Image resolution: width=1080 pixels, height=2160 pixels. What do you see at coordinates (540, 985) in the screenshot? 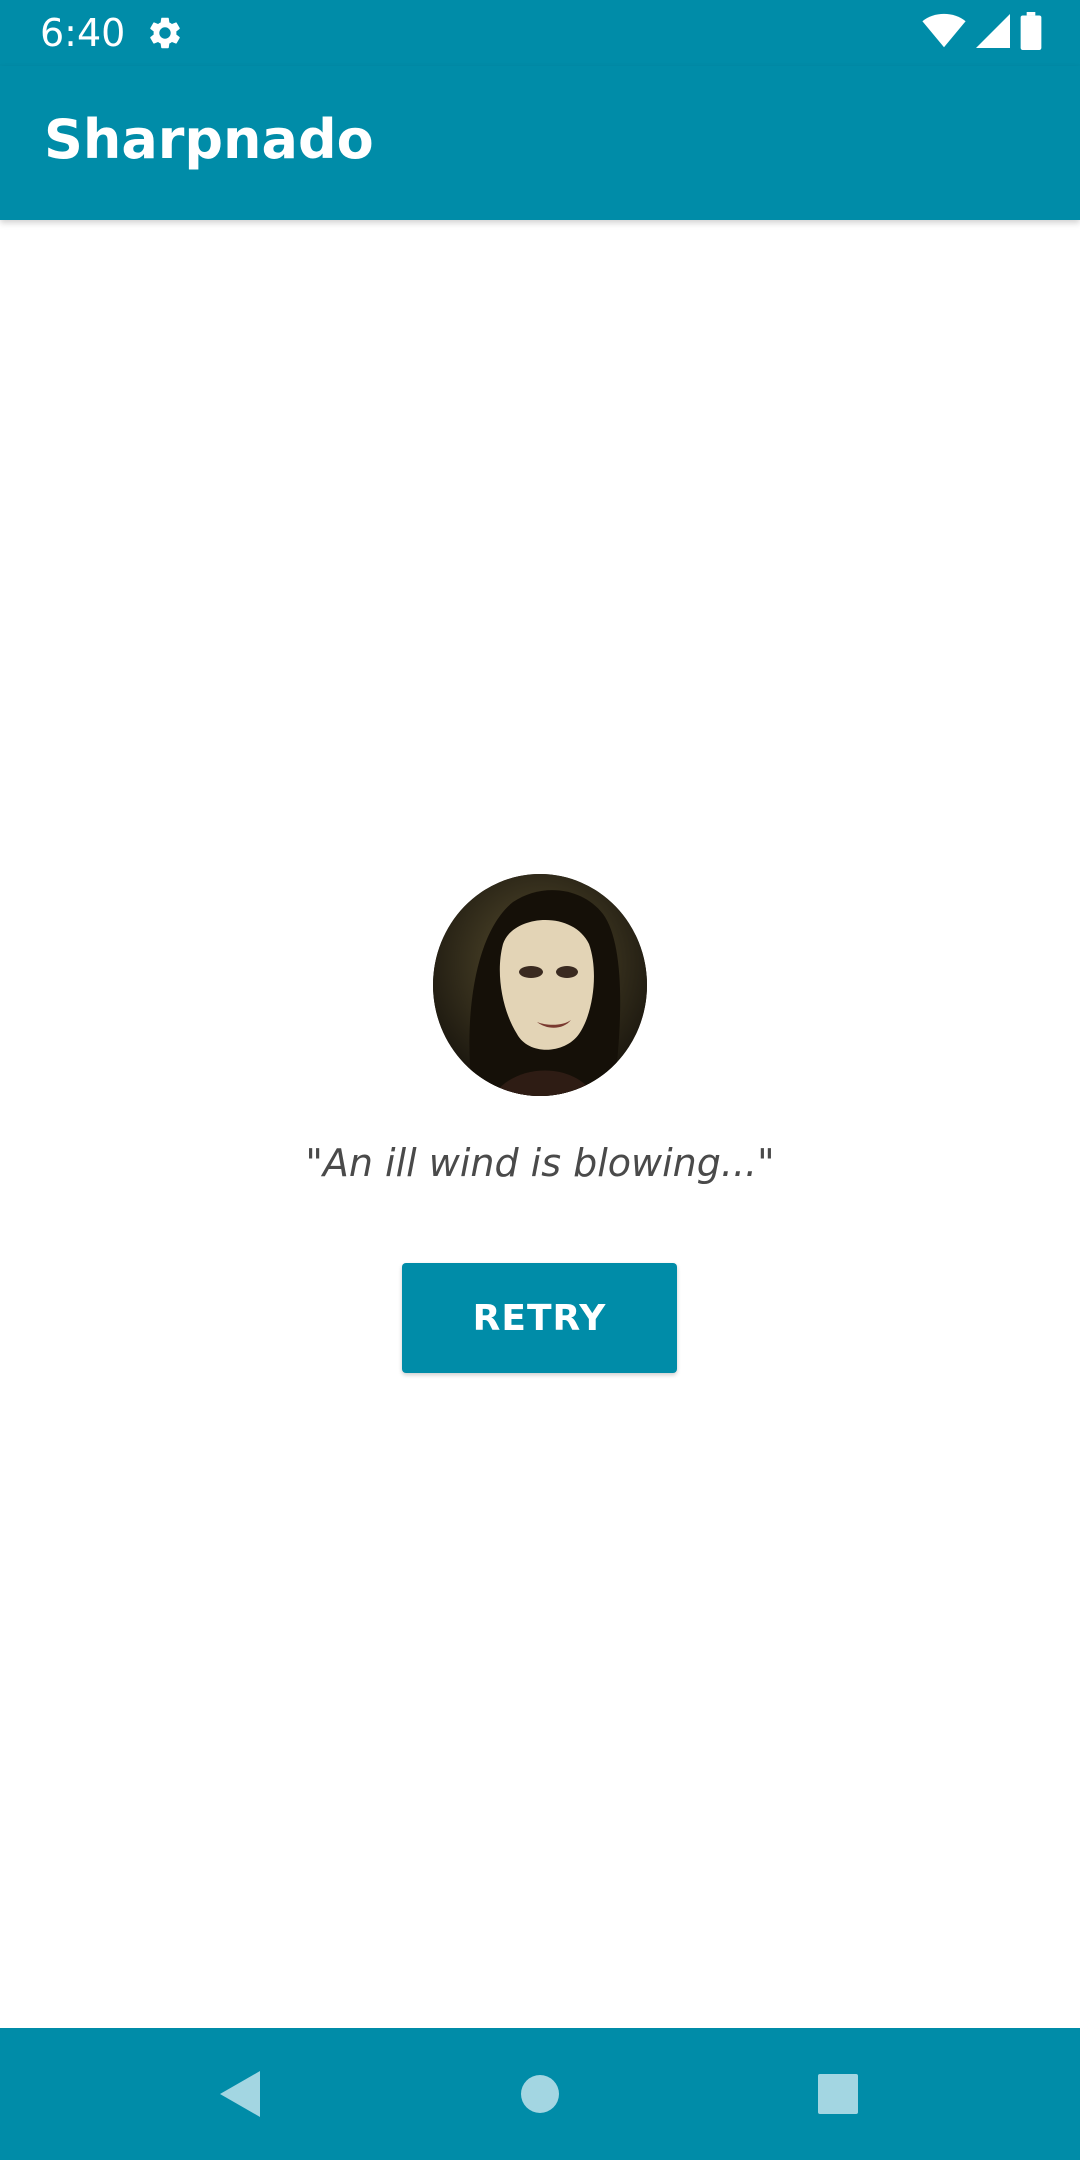
I see `character-portrait` at bounding box center [540, 985].